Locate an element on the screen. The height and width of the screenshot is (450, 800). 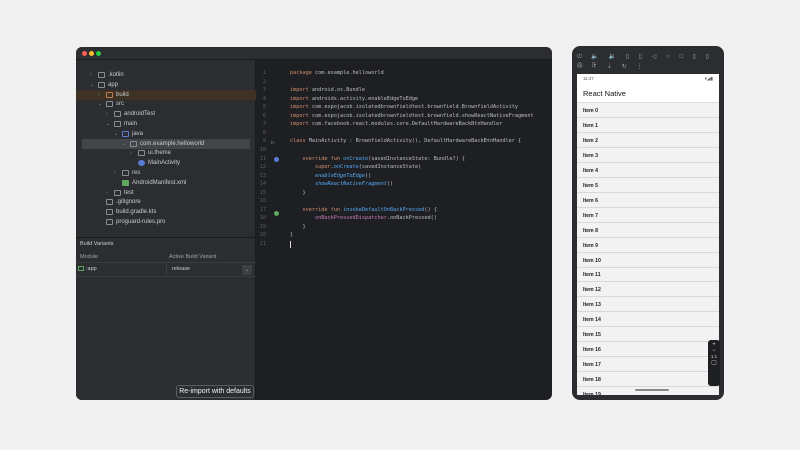
code-line: enableEdgeToEdge() is located at coordinates (330, 176).